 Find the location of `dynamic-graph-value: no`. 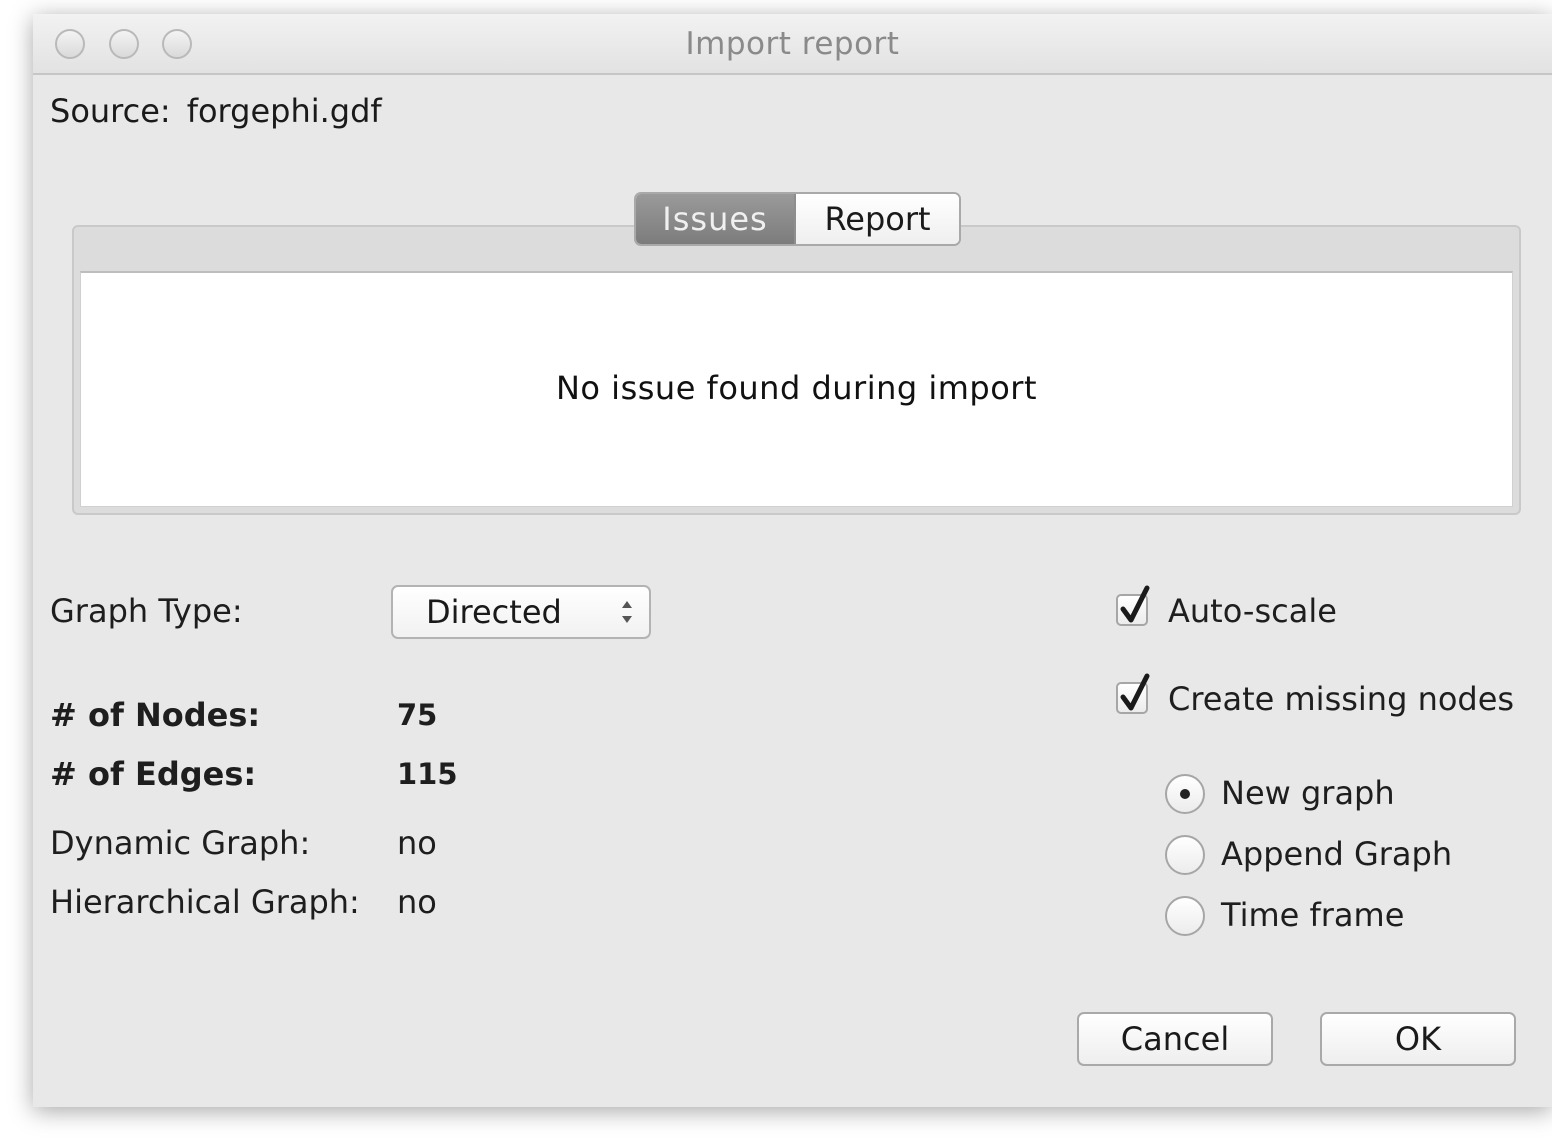

dynamic-graph-value: no is located at coordinates (417, 843).